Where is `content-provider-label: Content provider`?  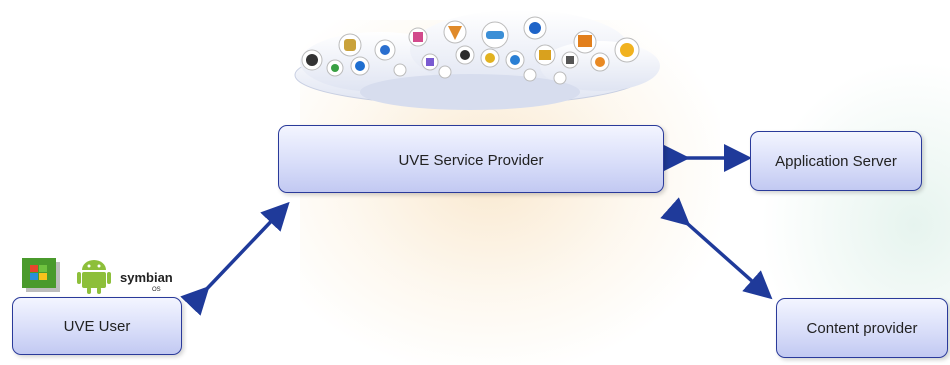
content-provider-label: Content provider is located at coordinates (862, 328).